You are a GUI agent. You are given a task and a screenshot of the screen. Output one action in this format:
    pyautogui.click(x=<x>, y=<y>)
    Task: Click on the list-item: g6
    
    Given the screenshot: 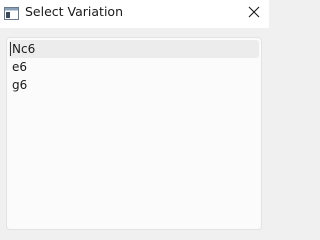 What is the action you would take?
    pyautogui.click(x=134, y=85)
    